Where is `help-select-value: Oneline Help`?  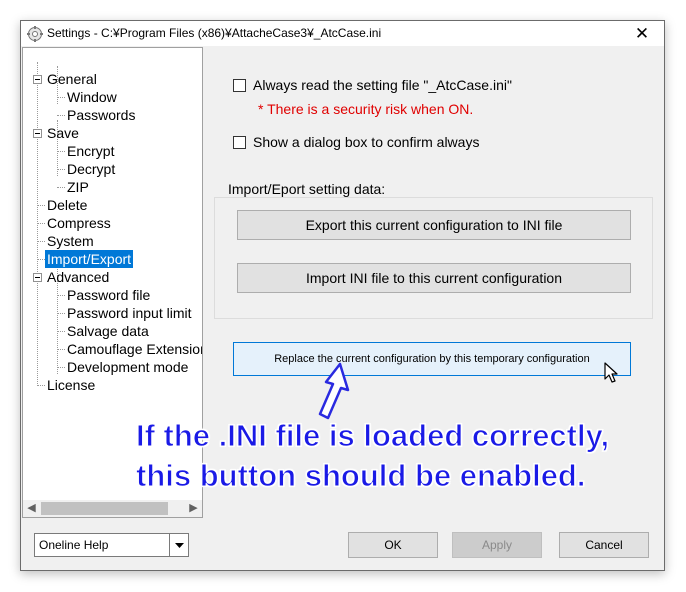
help-select-value: Oneline Help is located at coordinates (74, 545).